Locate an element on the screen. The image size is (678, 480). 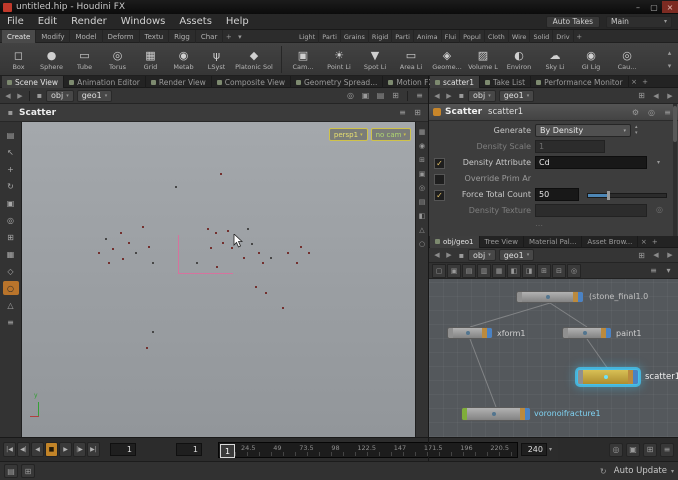
stepper-down-icon: ▾ is located at coordinates (636, 133).